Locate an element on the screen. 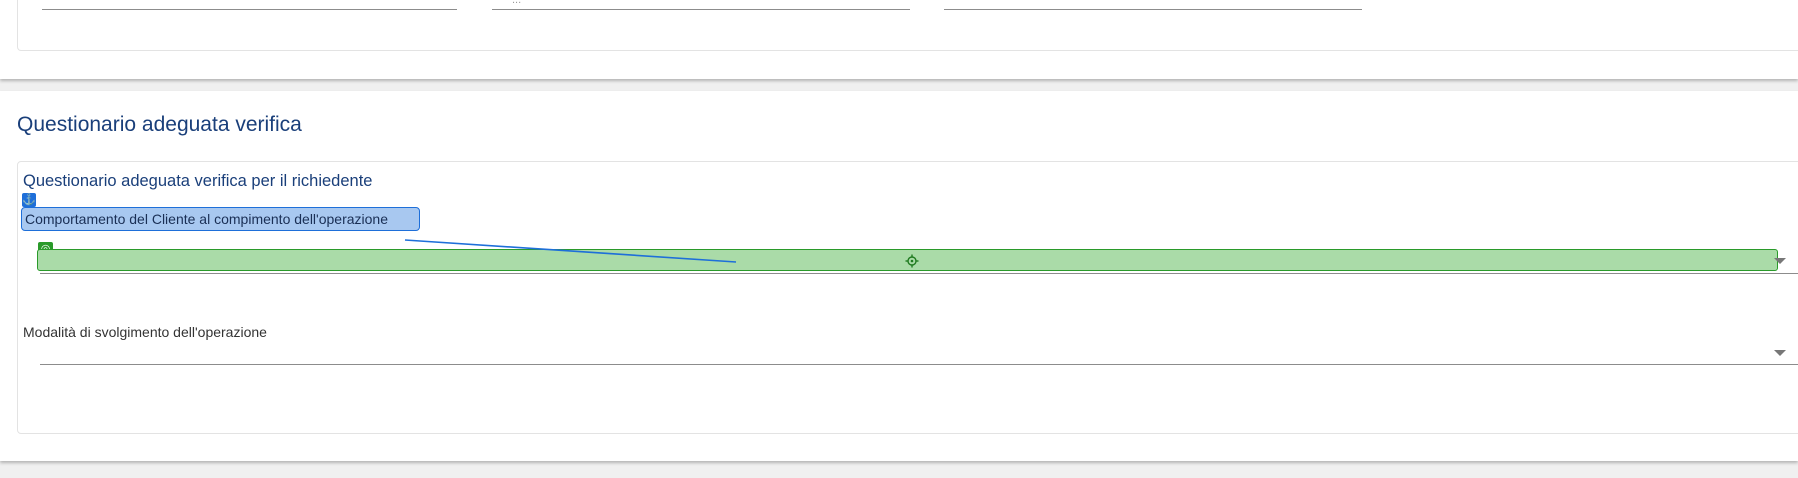 The image size is (1798, 478). section-title: Questionario adeguata verifica is located at coordinates (159, 124).